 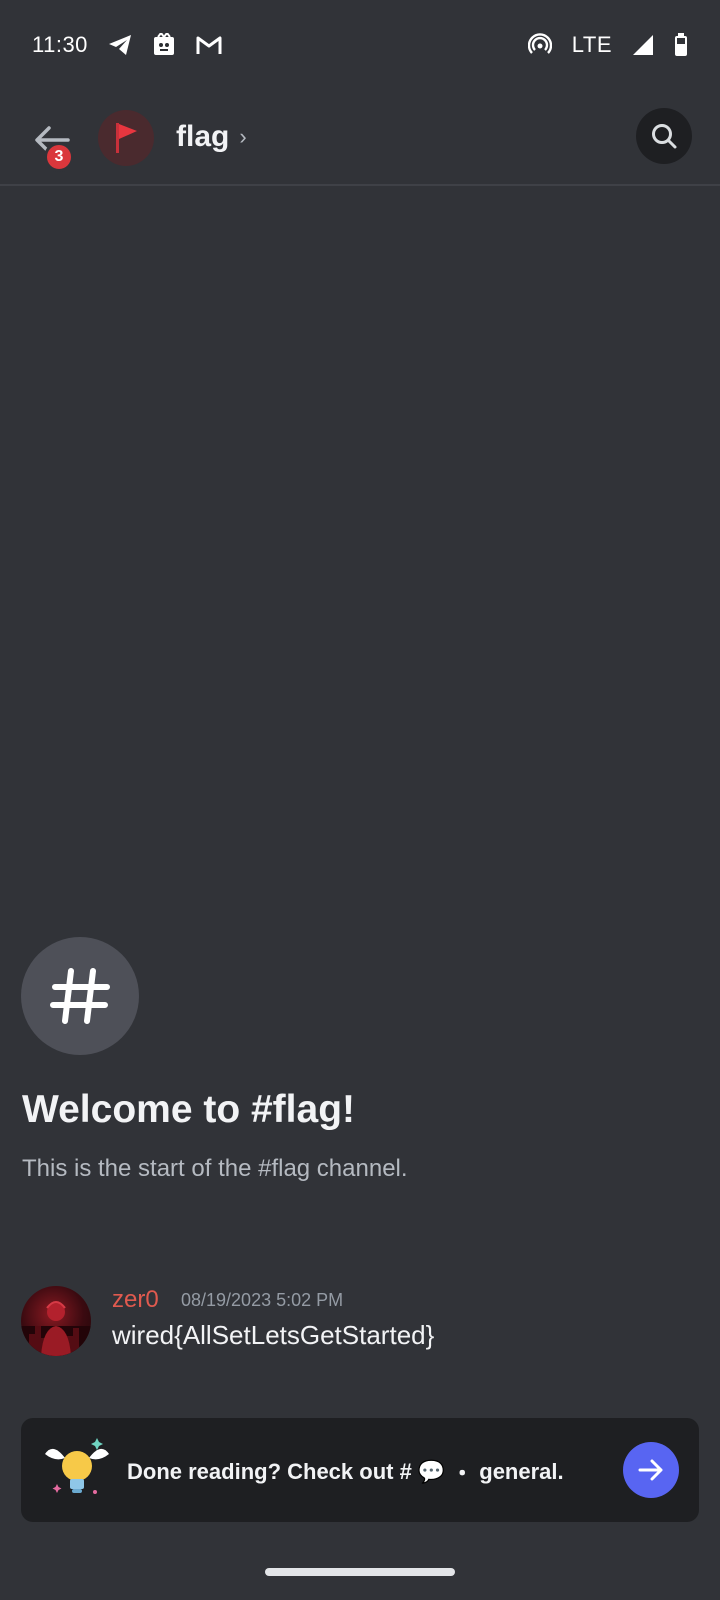 I want to click on arrow-right-icon, so click(x=650, y=1470).